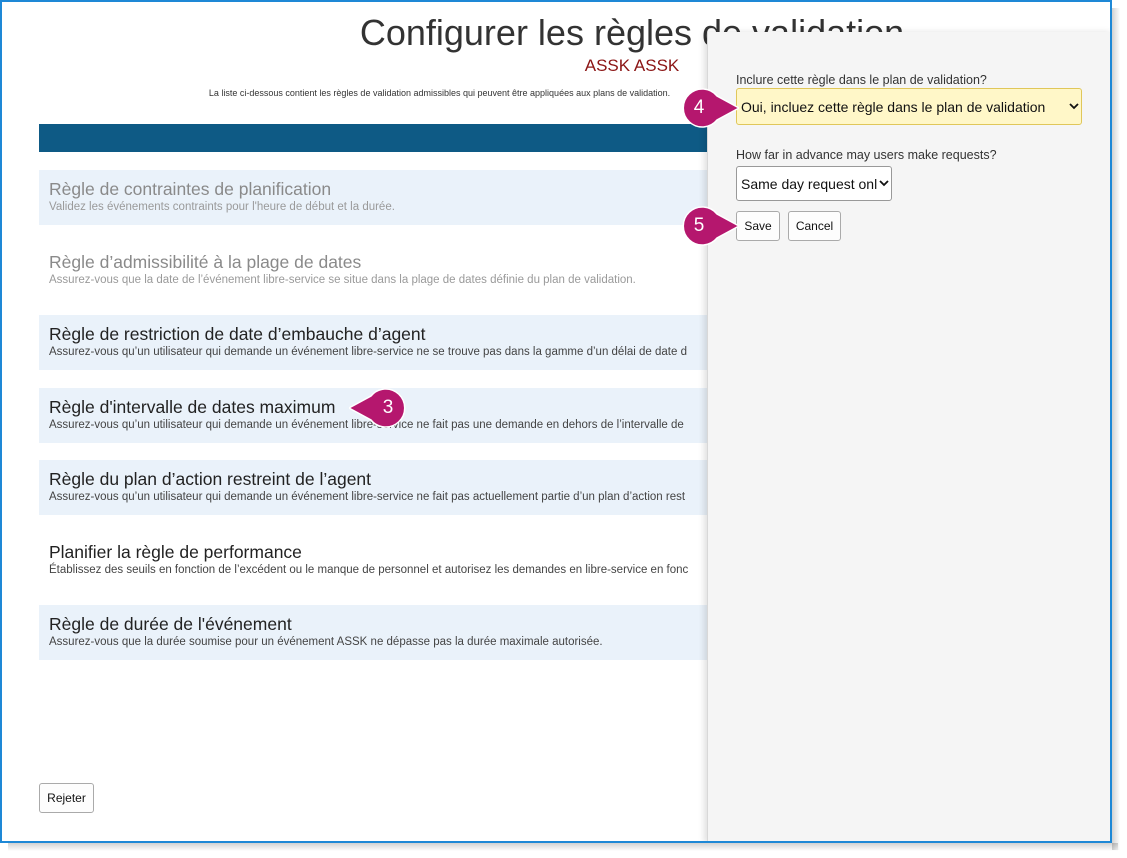 The image size is (1127, 858). What do you see at coordinates (175, 552) in the screenshot?
I see `rule-title: Planifier la règle de performance` at bounding box center [175, 552].